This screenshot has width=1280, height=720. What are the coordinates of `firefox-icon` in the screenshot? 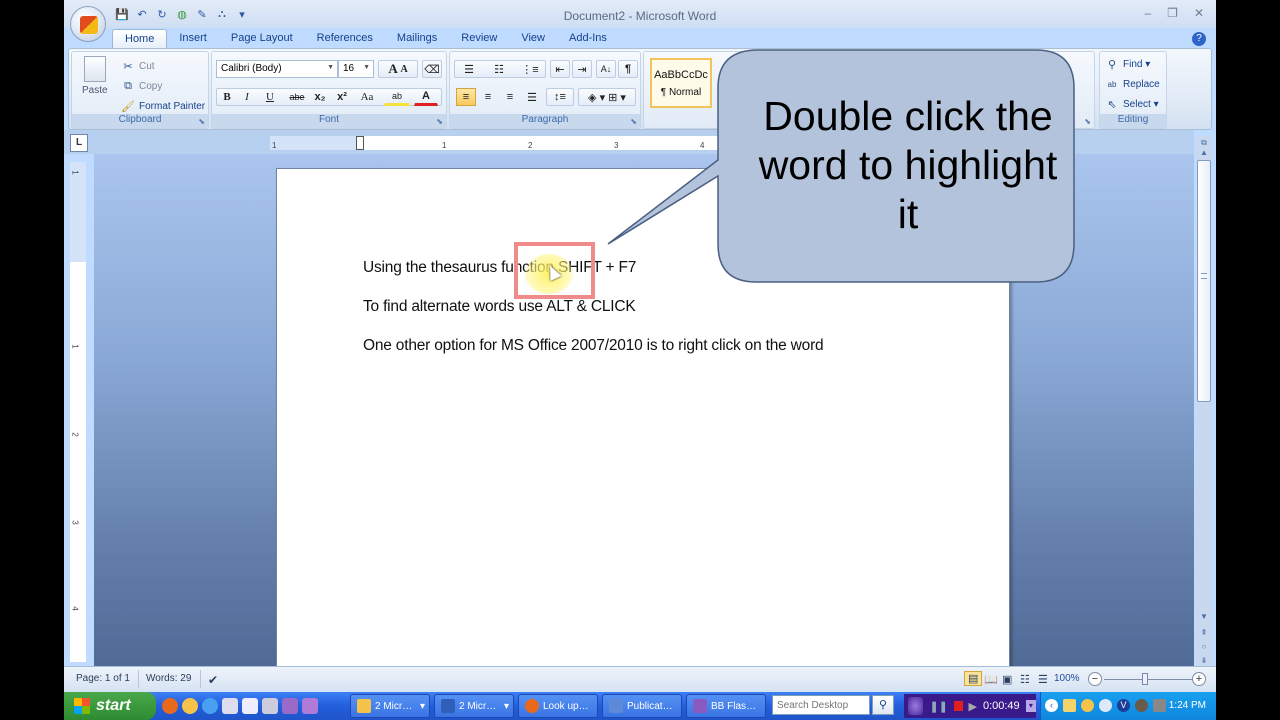 It's located at (170, 706).